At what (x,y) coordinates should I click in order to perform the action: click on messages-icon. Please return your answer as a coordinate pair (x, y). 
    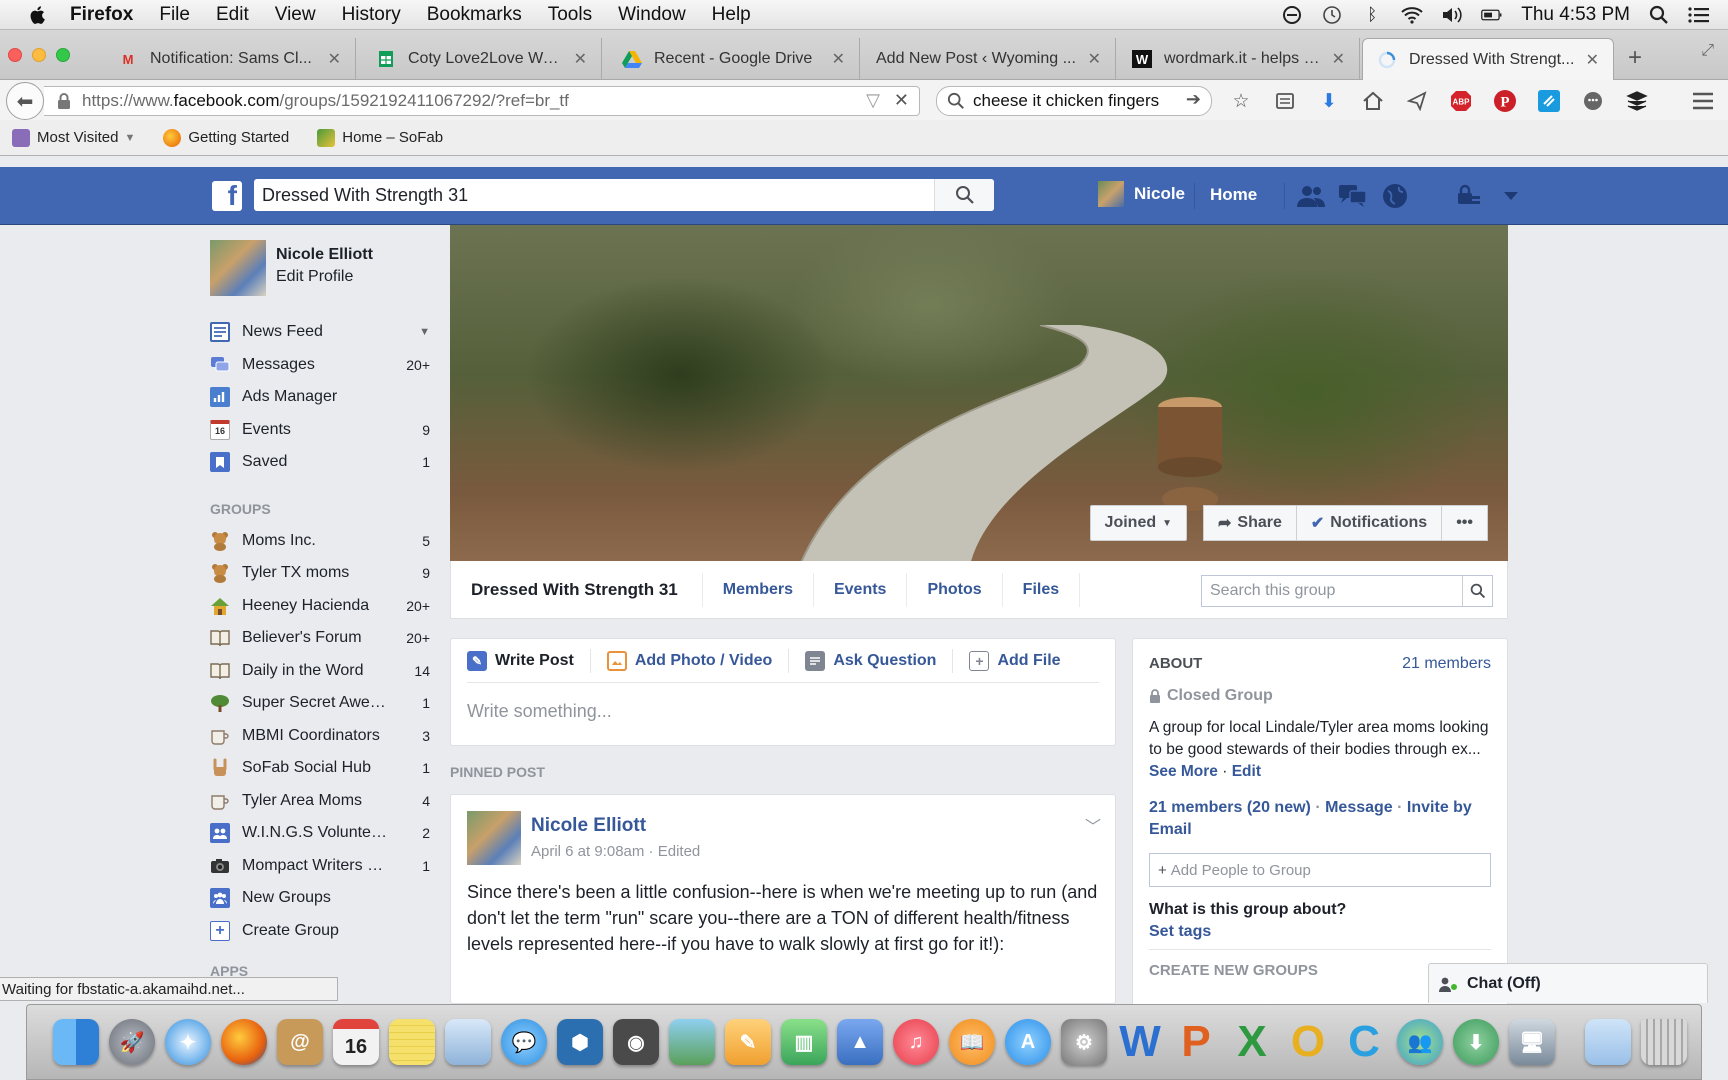
    Looking at the image, I should click on (1353, 196).